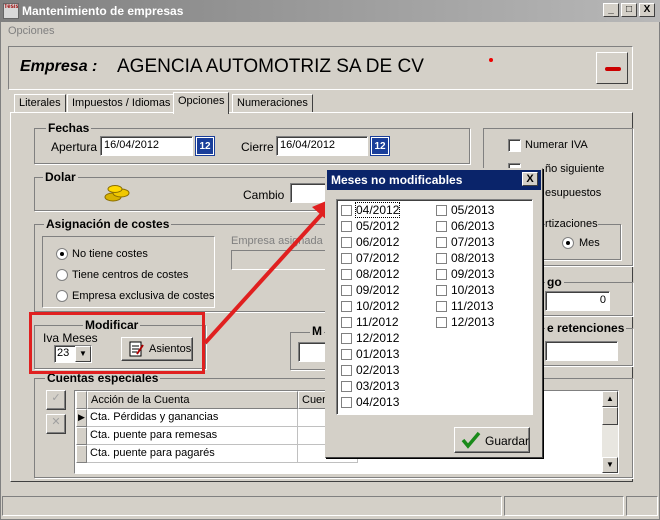 The height and width of the screenshot is (520, 660). Describe the element at coordinates (377, 322) in the screenshot. I see `month-label: 11/2012` at that location.